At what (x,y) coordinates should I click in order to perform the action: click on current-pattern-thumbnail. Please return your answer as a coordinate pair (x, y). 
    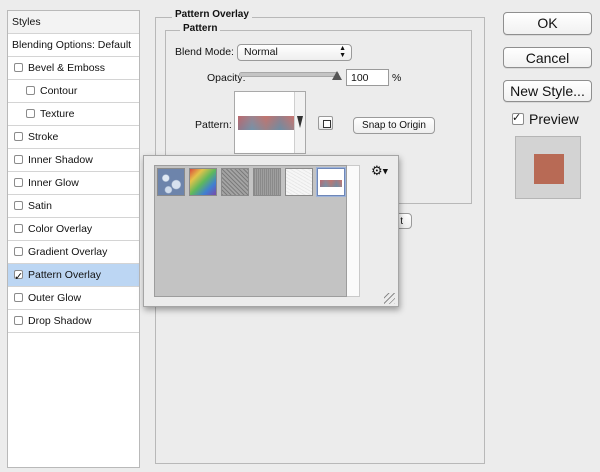
    Looking at the image, I should click on (331, 182).